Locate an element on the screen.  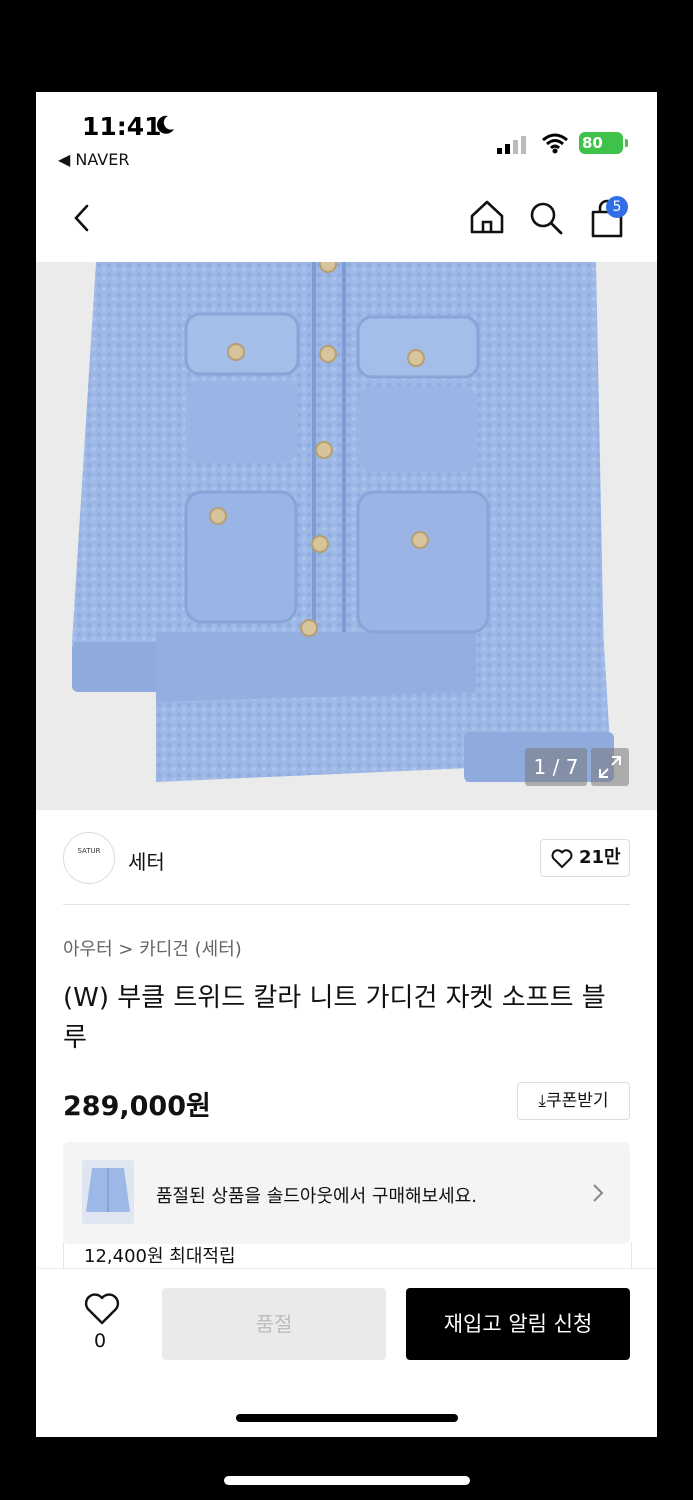
home-icon is located at coordinates (487, 217).